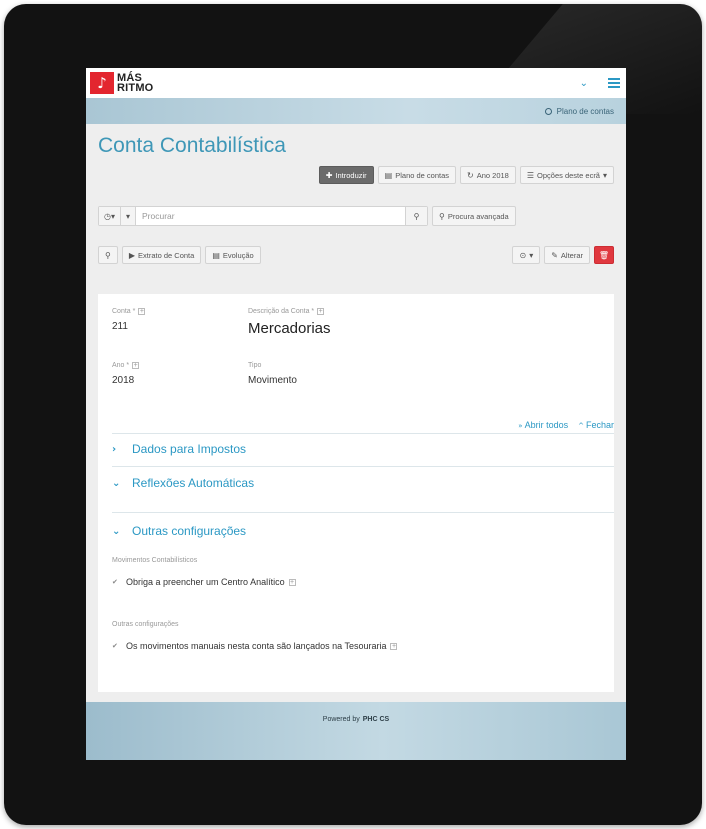 The width and height of the screenshot is (706, 829). Describe the element at coordinates (388, 175) in the screenshot. I see `list-icon: ▤` at that location.